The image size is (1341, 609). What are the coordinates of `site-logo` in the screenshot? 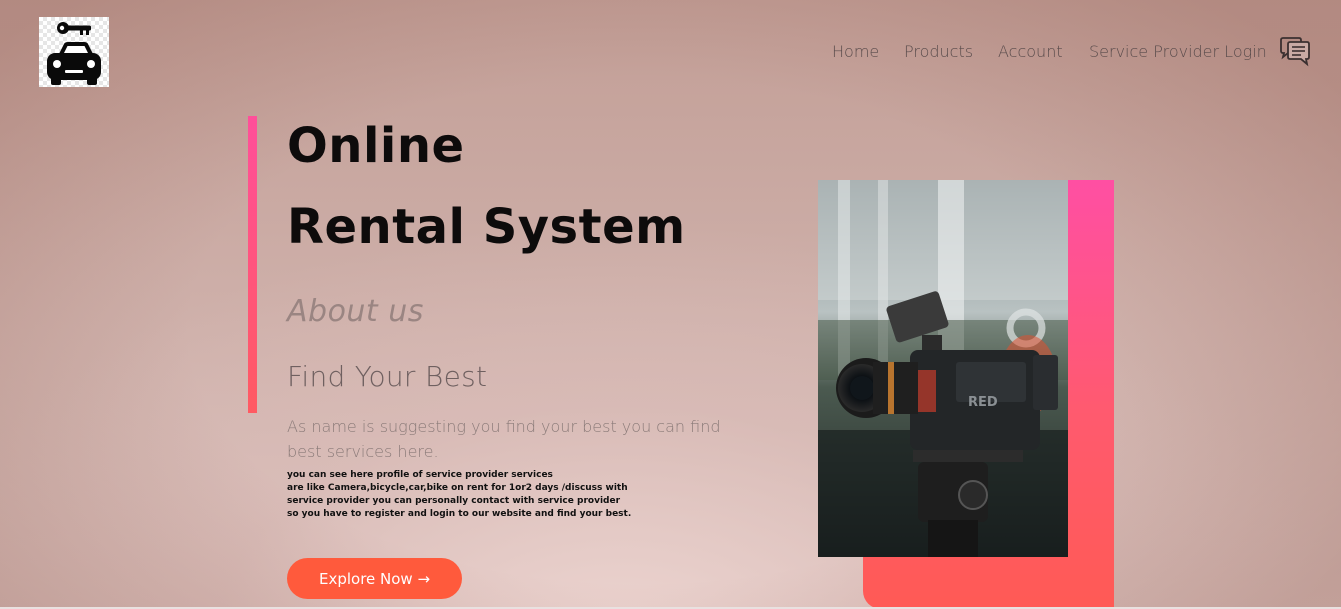 It's located at (74, 52).